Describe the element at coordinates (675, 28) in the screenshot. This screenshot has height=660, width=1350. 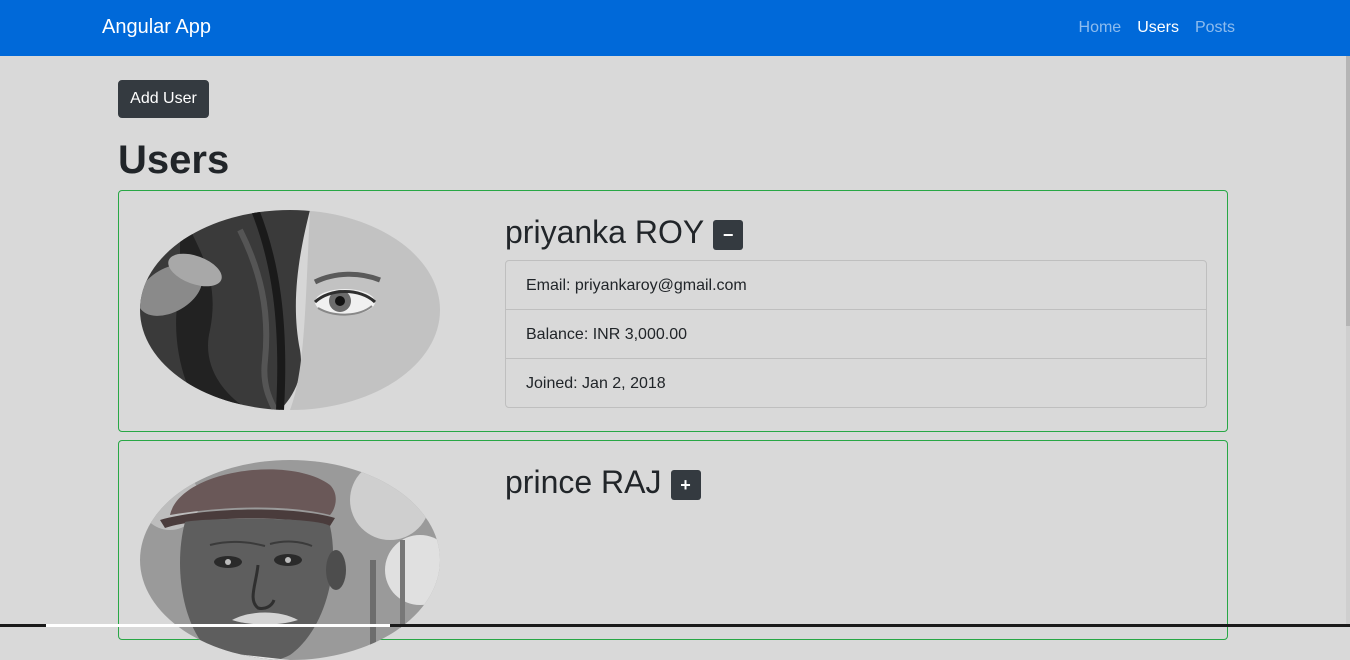
I see `navbar: Angular App Home Users Posts` at that location.